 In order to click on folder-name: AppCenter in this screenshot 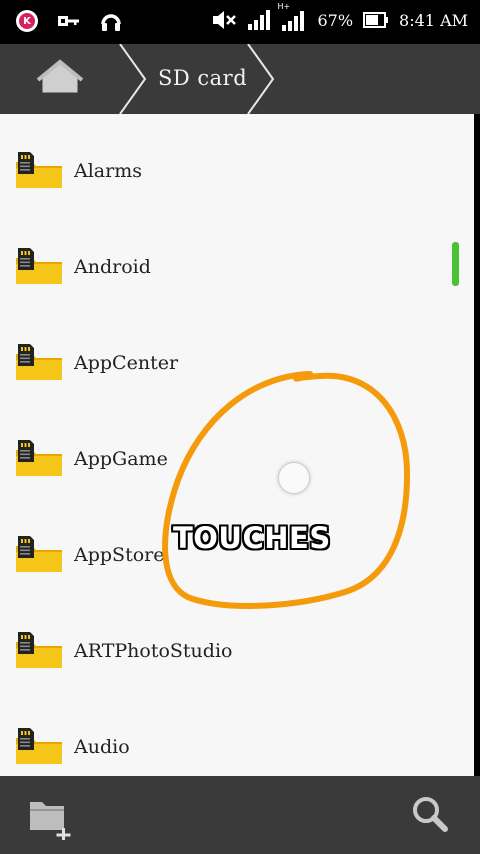, I will do `click(126, 363)`.